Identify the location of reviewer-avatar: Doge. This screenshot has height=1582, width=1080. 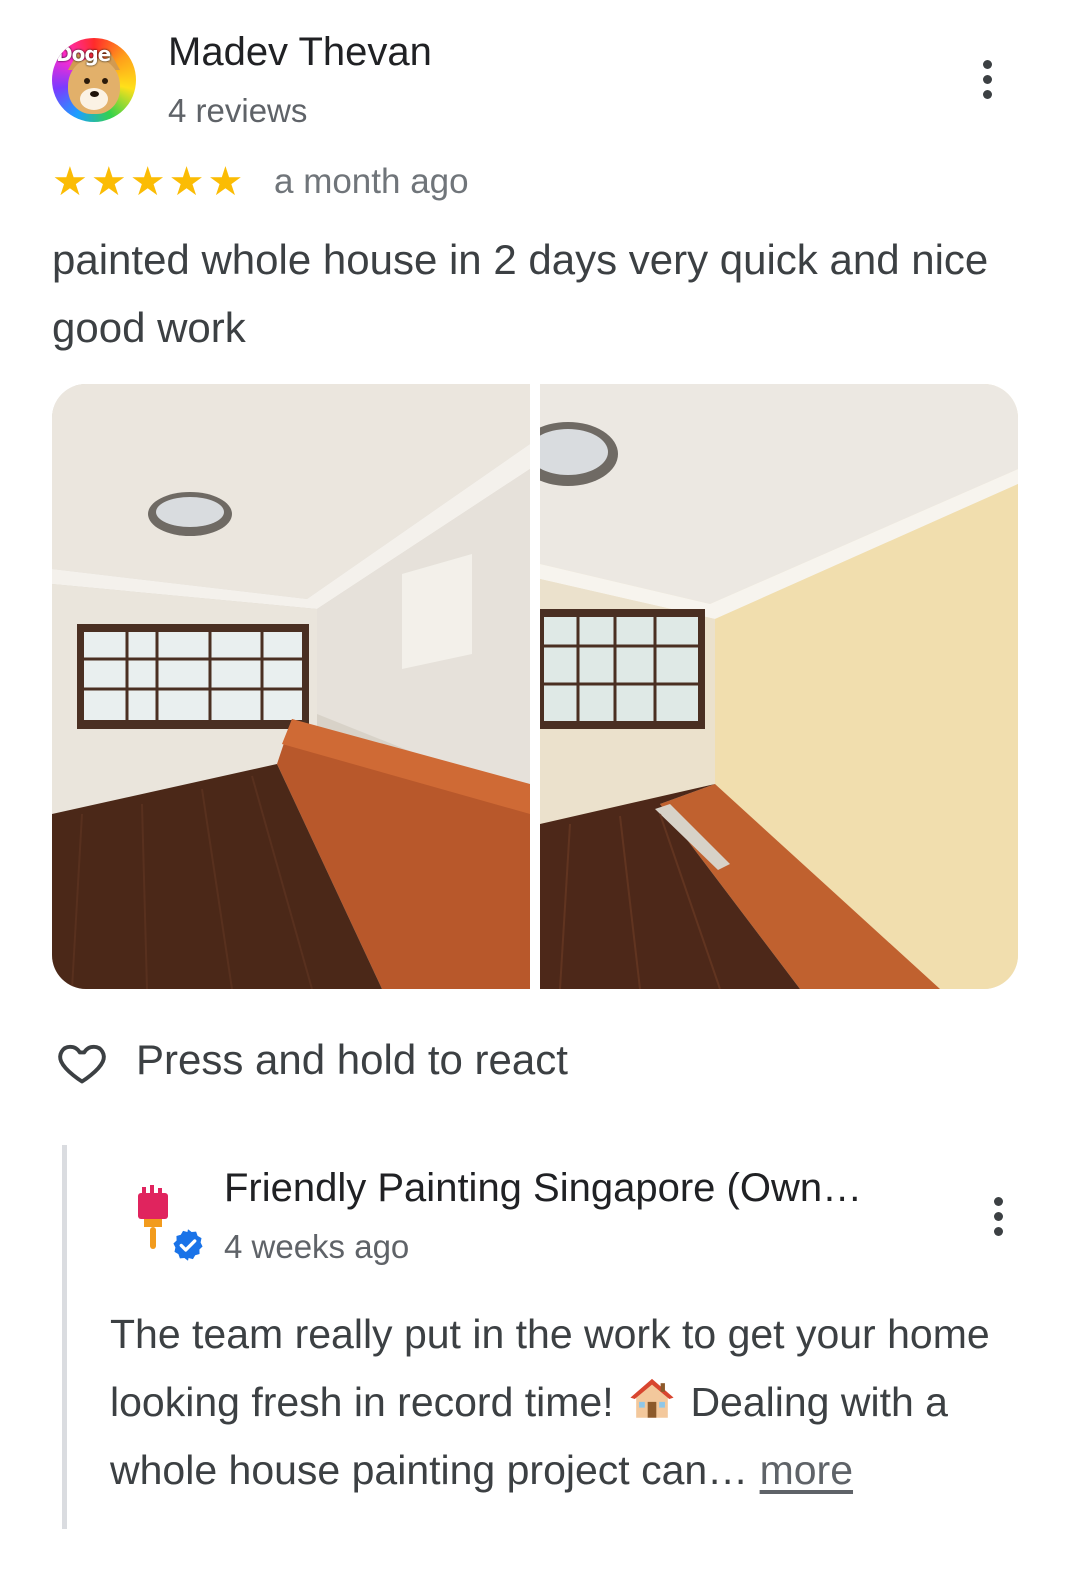
(94, 80).